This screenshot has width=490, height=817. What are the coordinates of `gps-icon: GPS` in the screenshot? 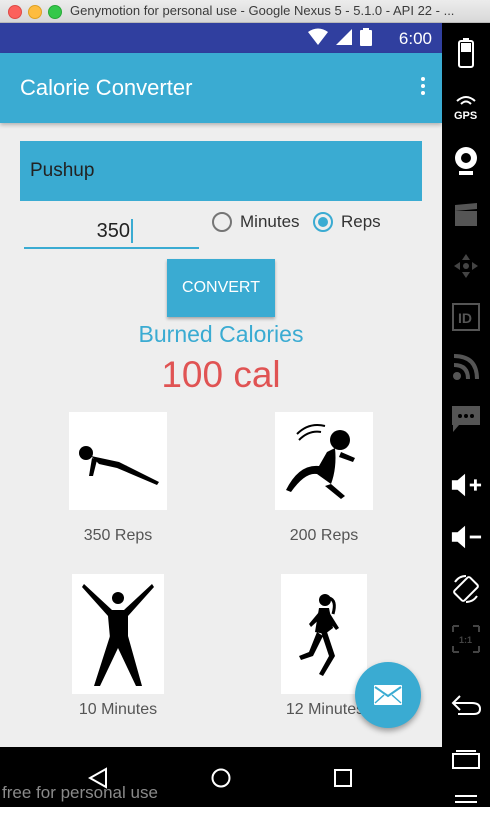 It's located at (466, 107).